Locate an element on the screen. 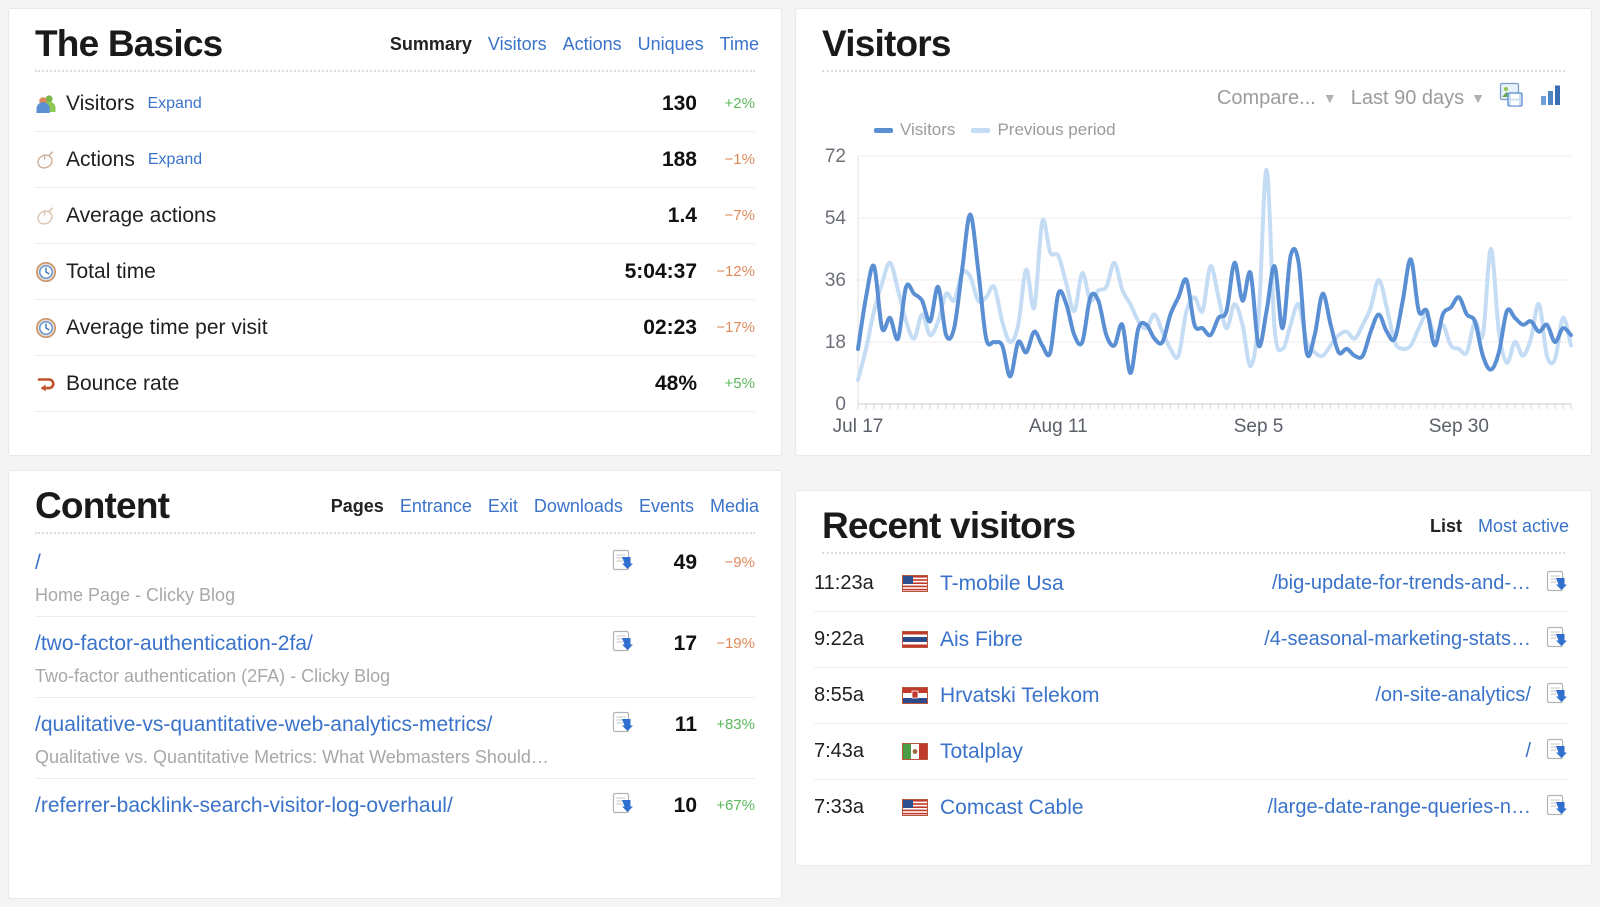 The image size is (1600, 907). flag-mx-icon is located at coordinates (915, 751).